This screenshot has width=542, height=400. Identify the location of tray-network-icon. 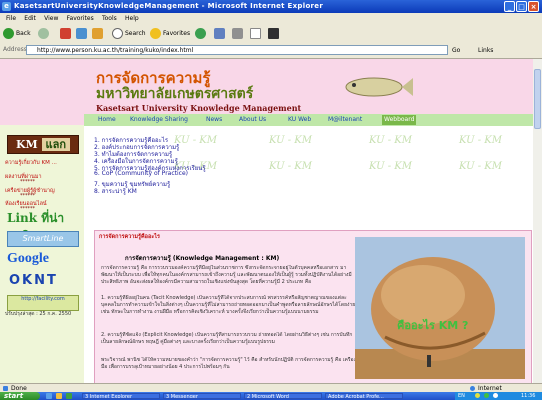
(486, 395).